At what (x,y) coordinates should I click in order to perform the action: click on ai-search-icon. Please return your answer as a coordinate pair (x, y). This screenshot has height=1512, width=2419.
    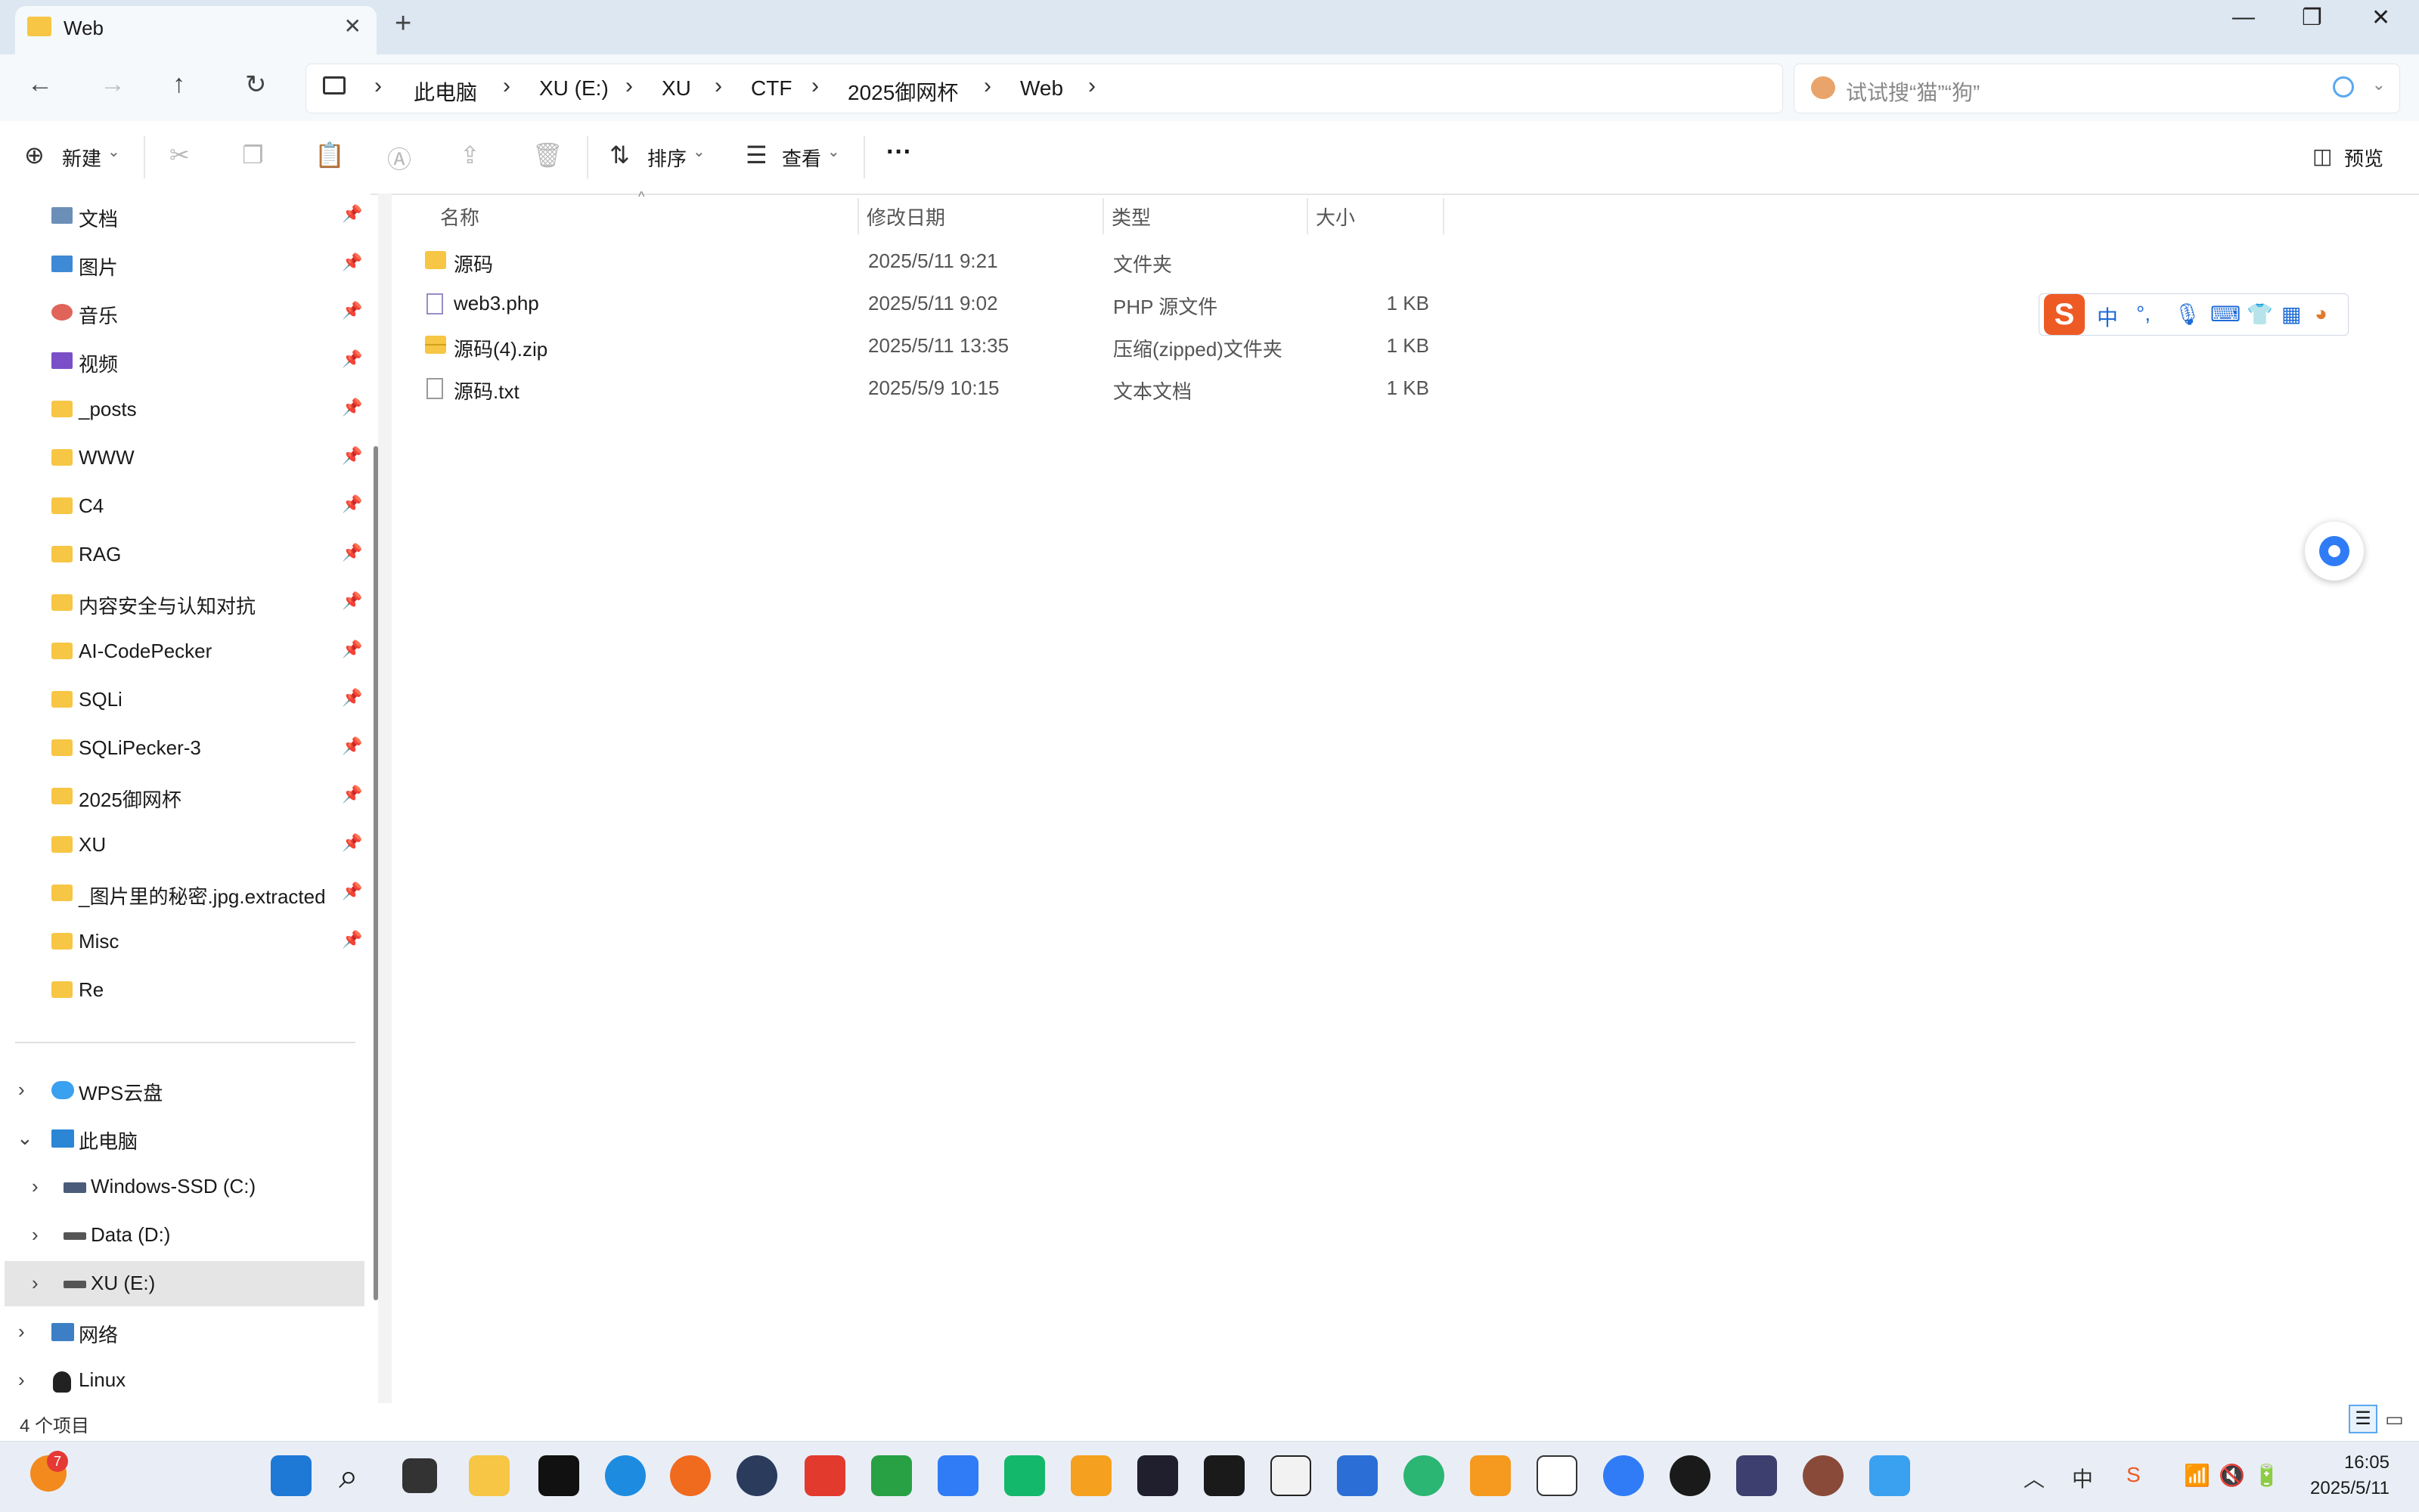
    Looking at the image, I should click on (2344, 87).